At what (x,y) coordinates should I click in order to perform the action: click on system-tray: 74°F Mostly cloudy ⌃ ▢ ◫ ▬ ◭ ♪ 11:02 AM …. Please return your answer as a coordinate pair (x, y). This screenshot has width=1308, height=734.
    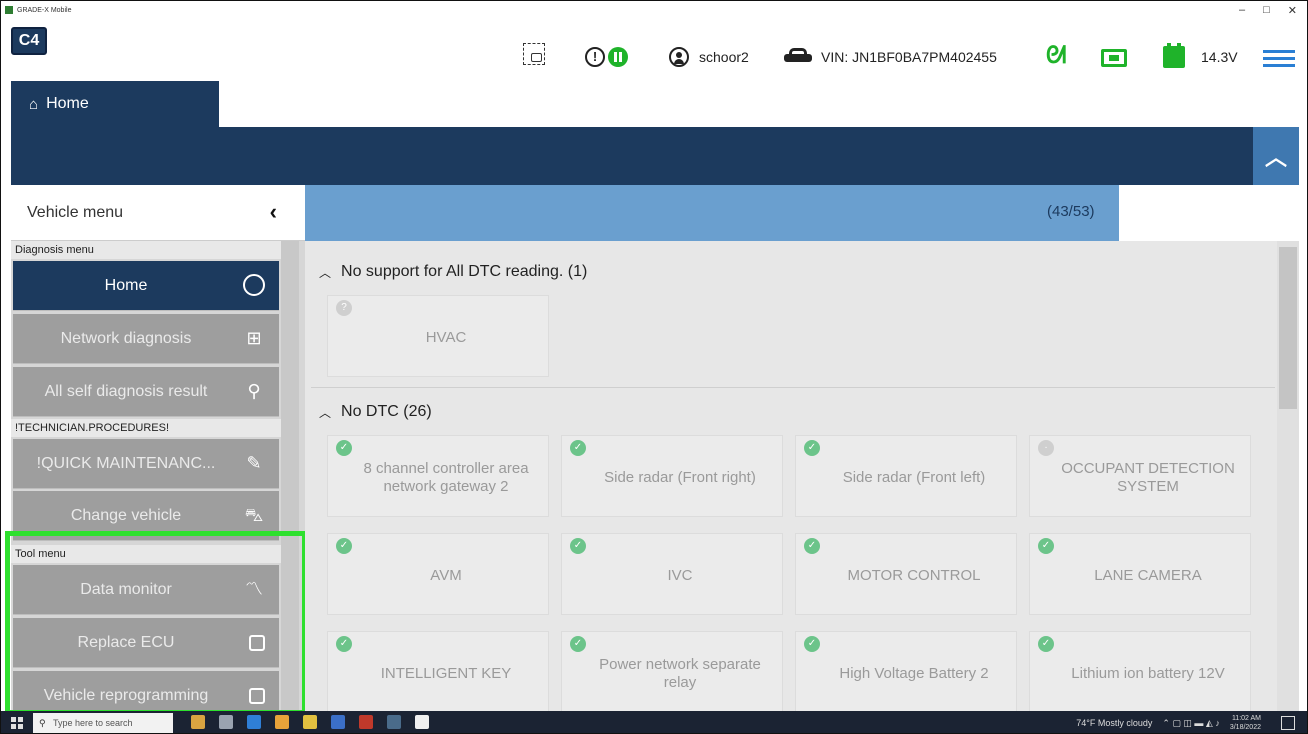
    Looking at the image, I should click on (1168, 722).